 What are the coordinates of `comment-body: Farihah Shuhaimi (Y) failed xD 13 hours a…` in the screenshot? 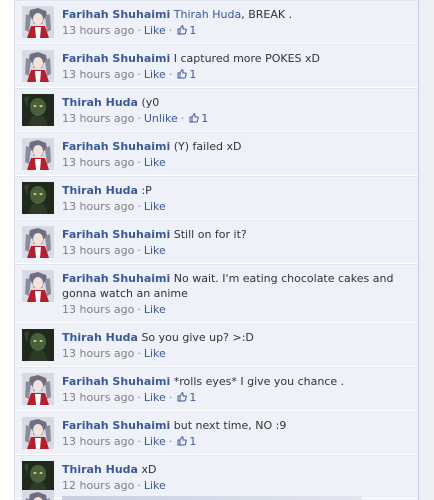 It's located at (240, 154).